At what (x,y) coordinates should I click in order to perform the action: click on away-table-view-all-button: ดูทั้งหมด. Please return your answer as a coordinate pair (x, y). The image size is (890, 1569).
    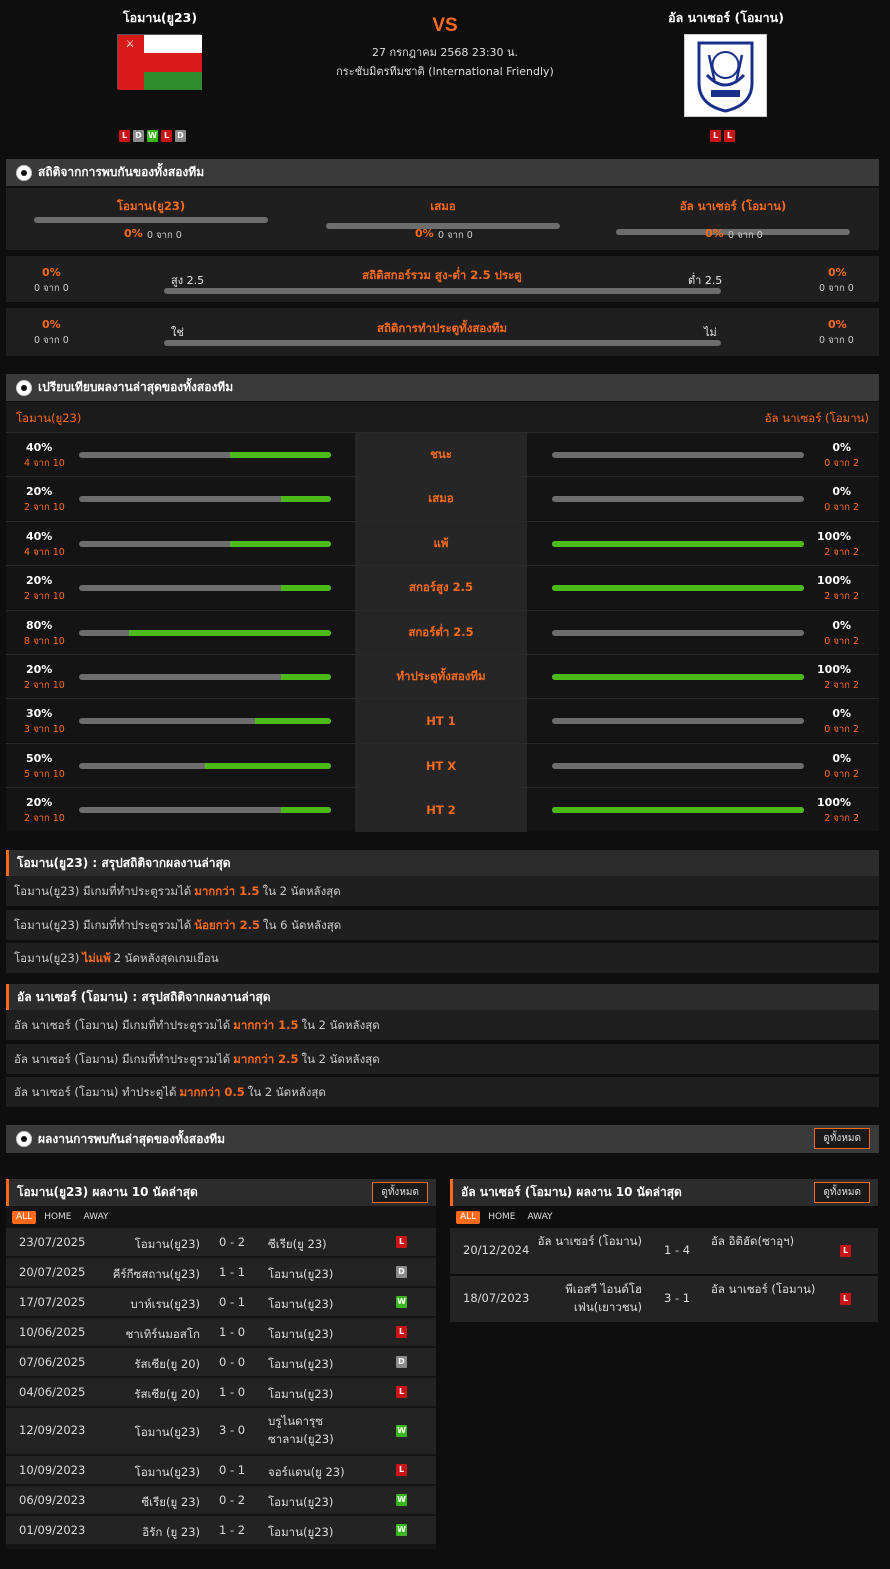
    Looking at the image, I should click on (842, 1192).